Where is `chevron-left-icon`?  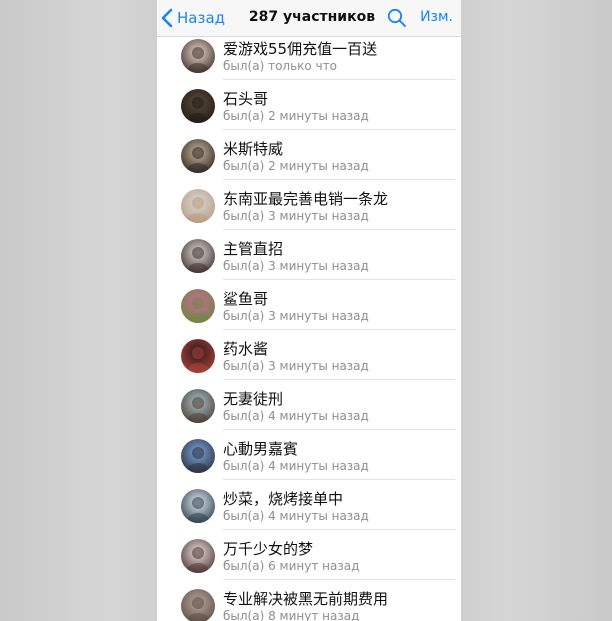
chevron-left-icon is located at coordinates (167, 18).